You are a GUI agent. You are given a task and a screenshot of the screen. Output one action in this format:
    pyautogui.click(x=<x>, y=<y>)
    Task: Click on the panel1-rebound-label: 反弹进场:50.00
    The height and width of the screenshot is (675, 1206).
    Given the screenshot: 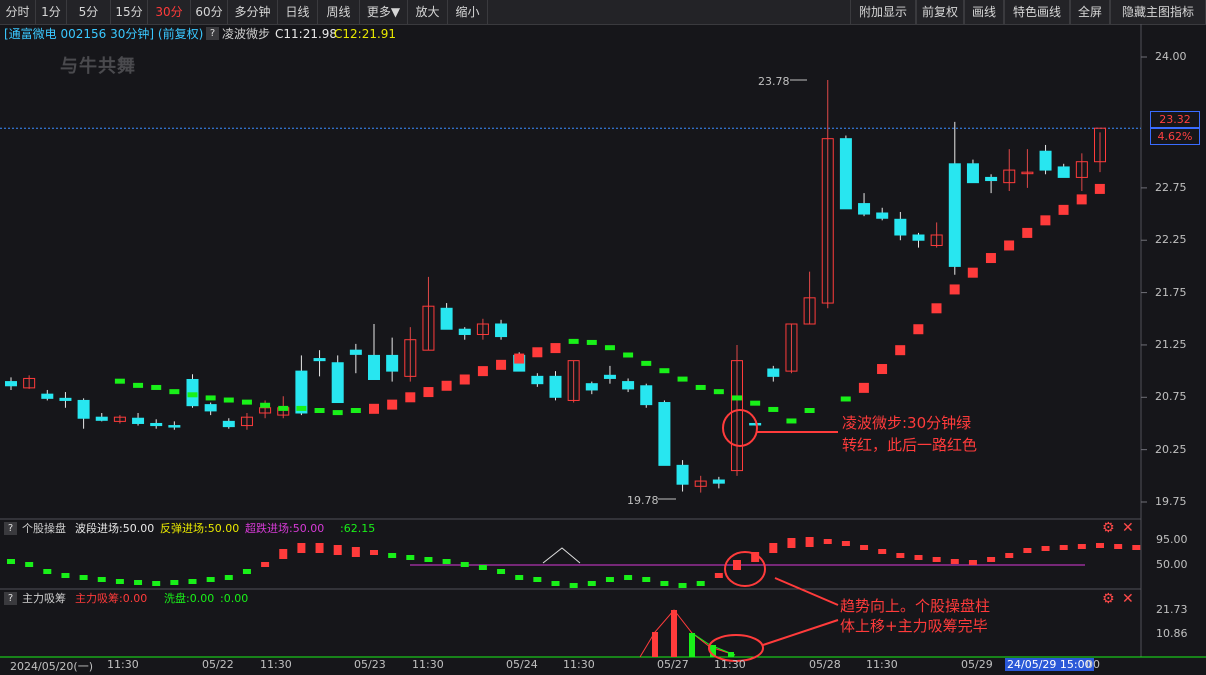 What is the action you would take?
    pyautogui.click(x=200, y=528)
    